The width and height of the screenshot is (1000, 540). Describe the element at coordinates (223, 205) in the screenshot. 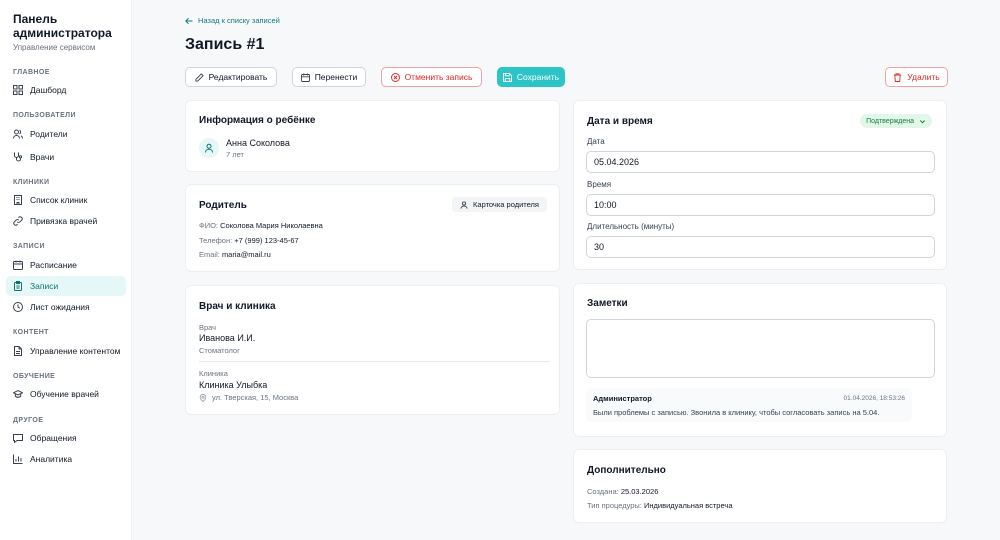

I see `parent-title: Родитель` at that location.